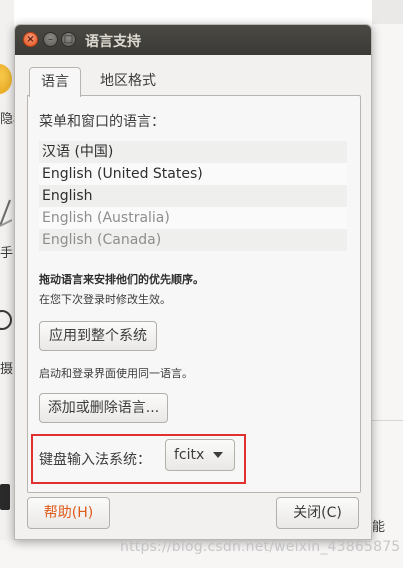 The height and width of the screenshot is (568, 403). I want to click on drag-hint: 拖动语言来安排他们的优先顺序。, so click(121, 279).